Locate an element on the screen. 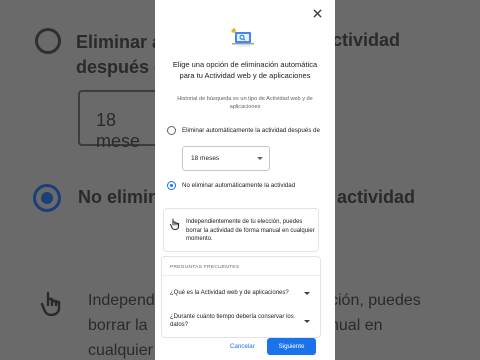 This screenshot has width=480, height=360. faq-heading: PREGUNTAS FRECUENTES is located at coordinates (205, 267).